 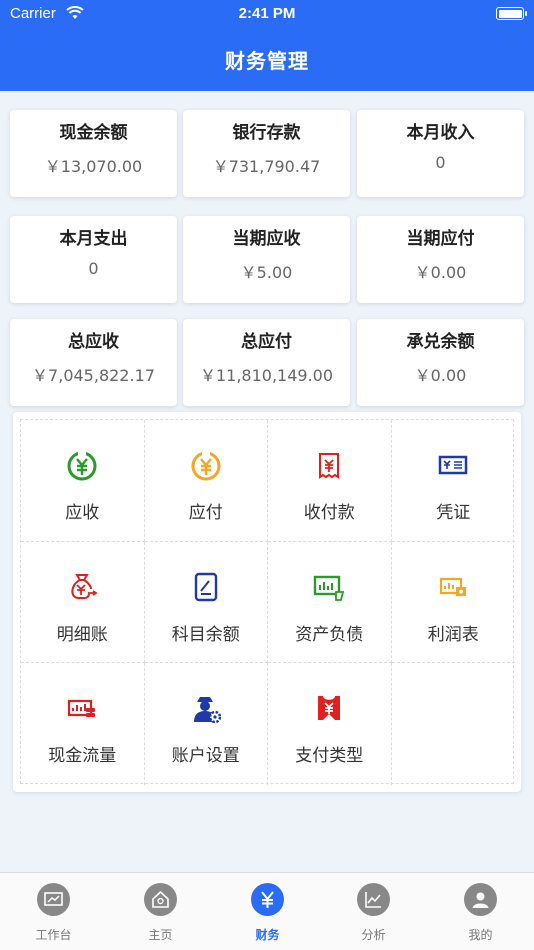 What do you see at coordinates (53, 935) in the screenshot?
I see `tab-label: 工作台` at bounding box center [53, 935].